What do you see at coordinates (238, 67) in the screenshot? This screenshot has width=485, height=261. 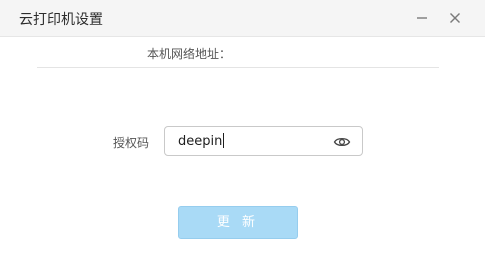 I see `divider` at bounding box center [238, 67].